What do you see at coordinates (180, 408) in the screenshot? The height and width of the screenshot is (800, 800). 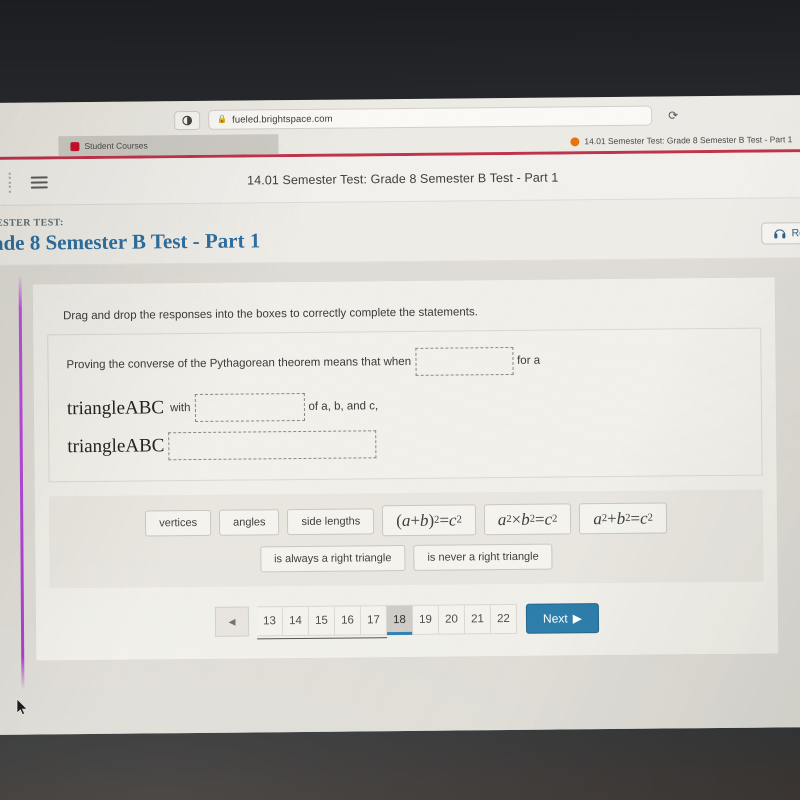 I see `statement-2-with: with` at bounding box center [180, 408].